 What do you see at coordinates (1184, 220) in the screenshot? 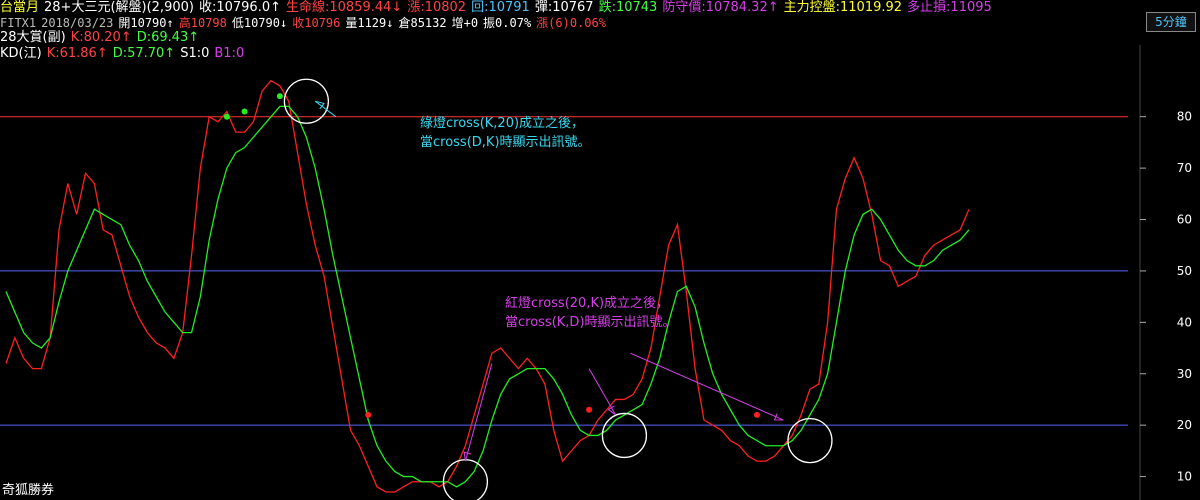
I see `y-tick-label-60: 60` at bounding box center [1184, 220].